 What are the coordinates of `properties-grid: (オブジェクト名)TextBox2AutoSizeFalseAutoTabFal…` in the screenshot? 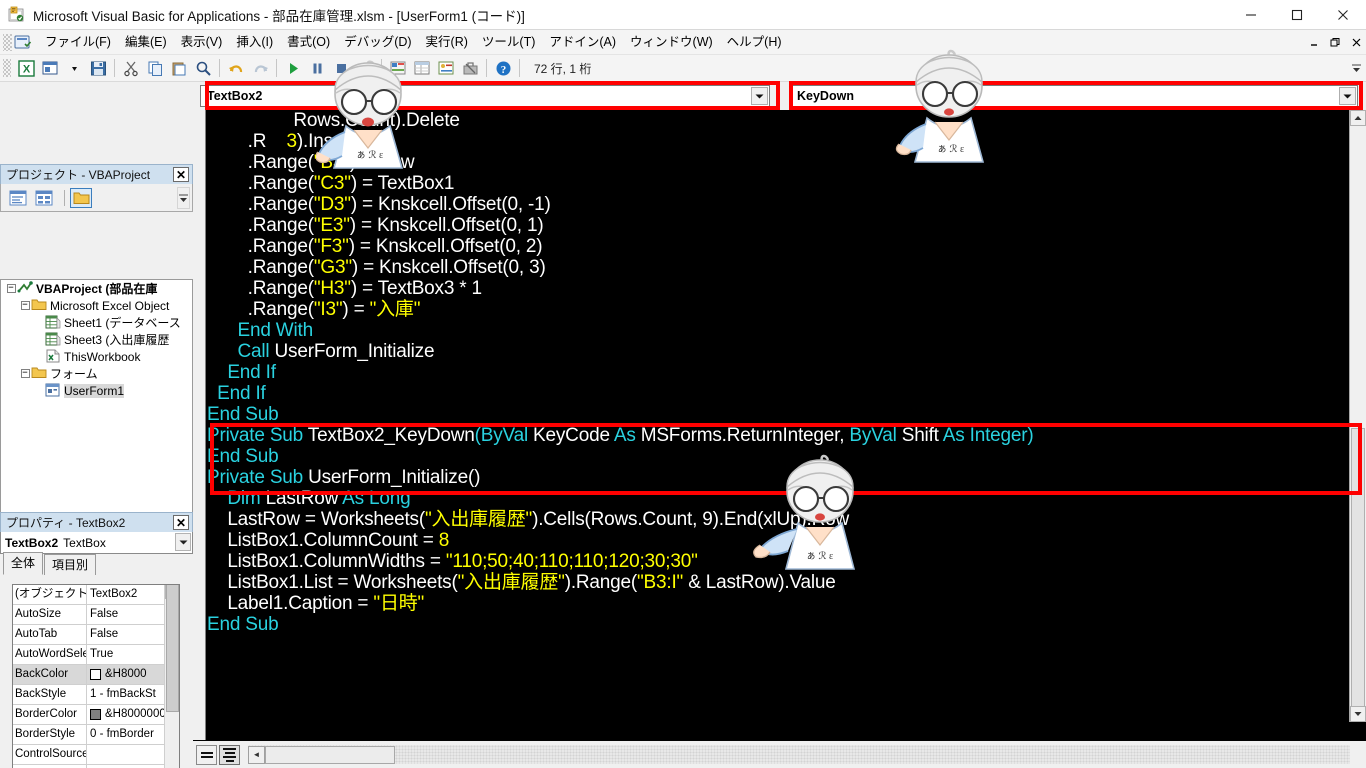 It's located at (96, 676).